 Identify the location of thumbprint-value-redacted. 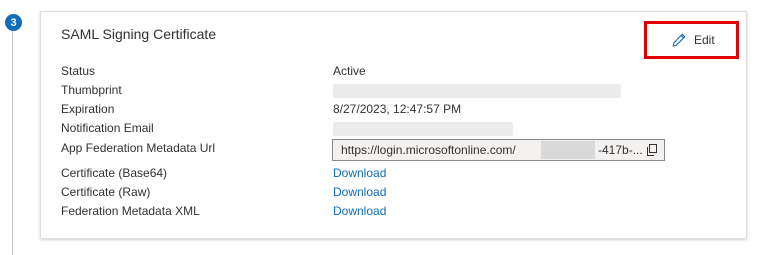
(477, 91).